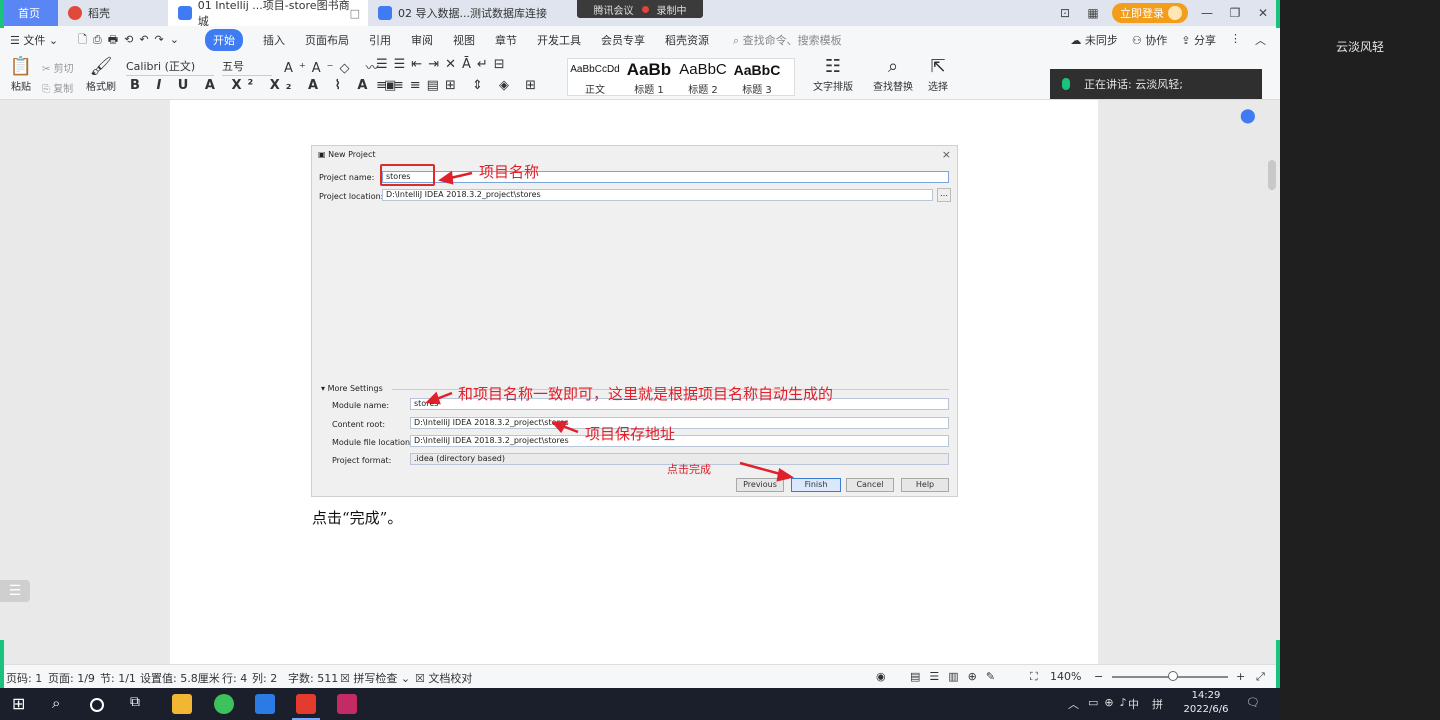 The height and width of the screenshot is (720, 1440). I want to click on menu-start: 开始, so click(223, 40).